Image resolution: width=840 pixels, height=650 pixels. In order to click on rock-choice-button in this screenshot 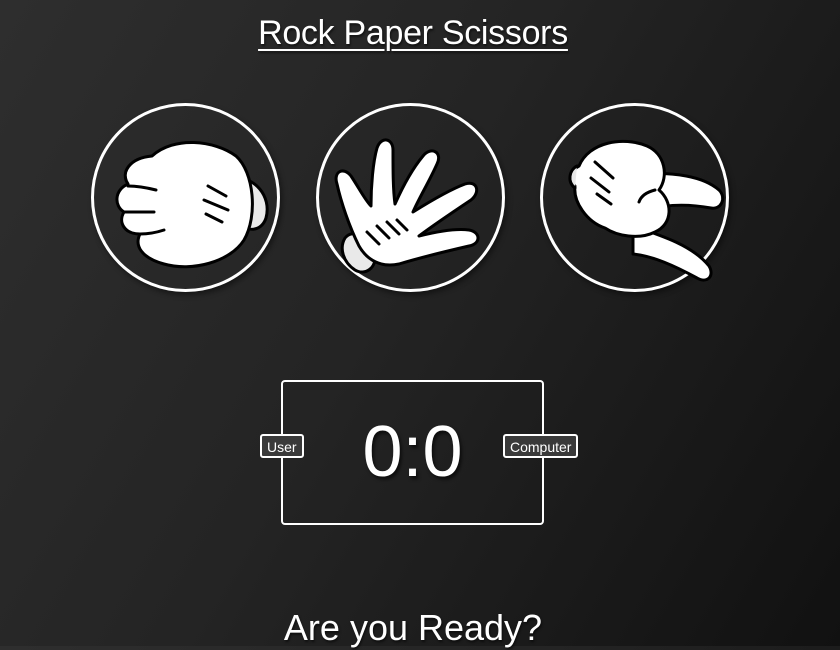, I will do `click(185, 197)`.